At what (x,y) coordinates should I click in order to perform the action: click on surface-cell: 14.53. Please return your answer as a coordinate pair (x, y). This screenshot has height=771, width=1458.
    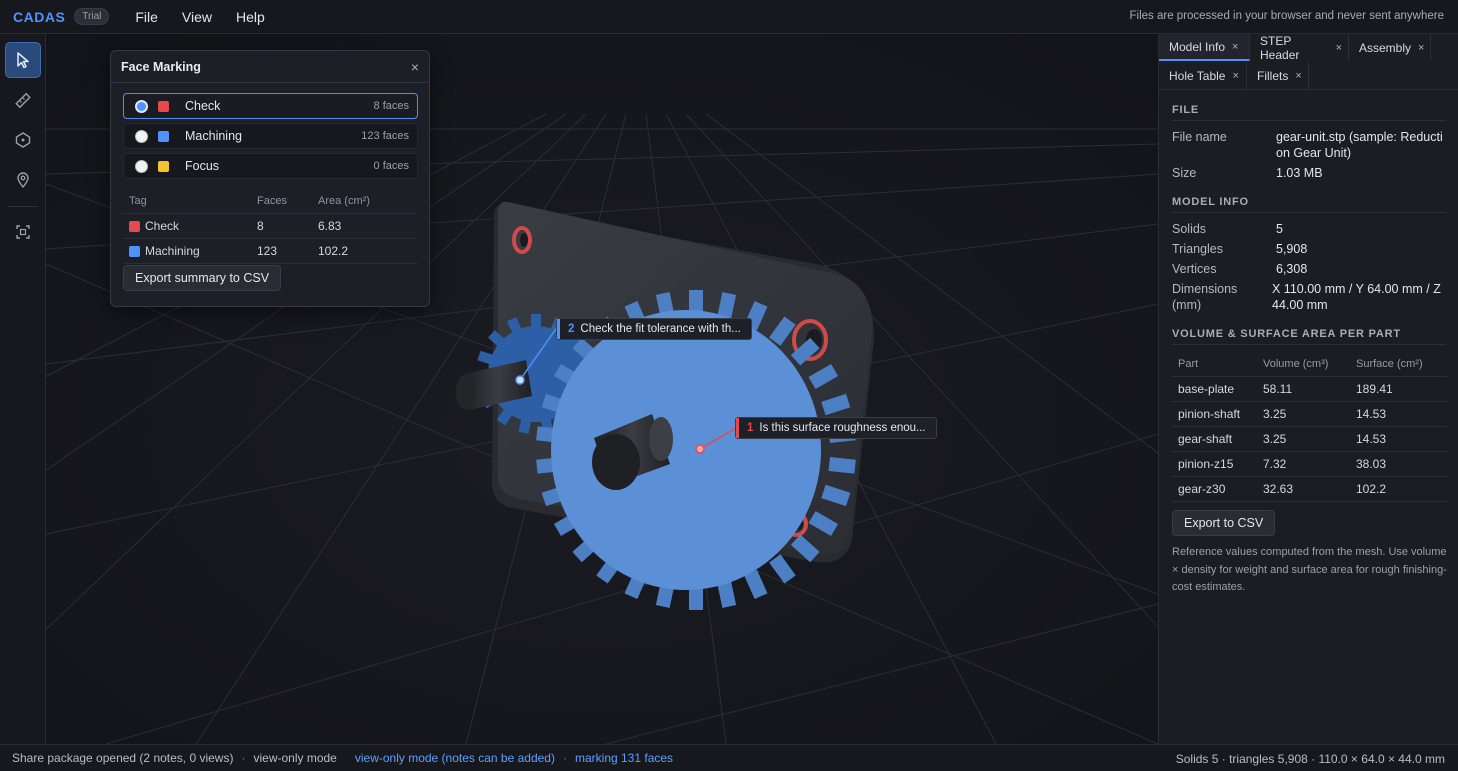
    Looking at the image, I should click on (1371, 414).